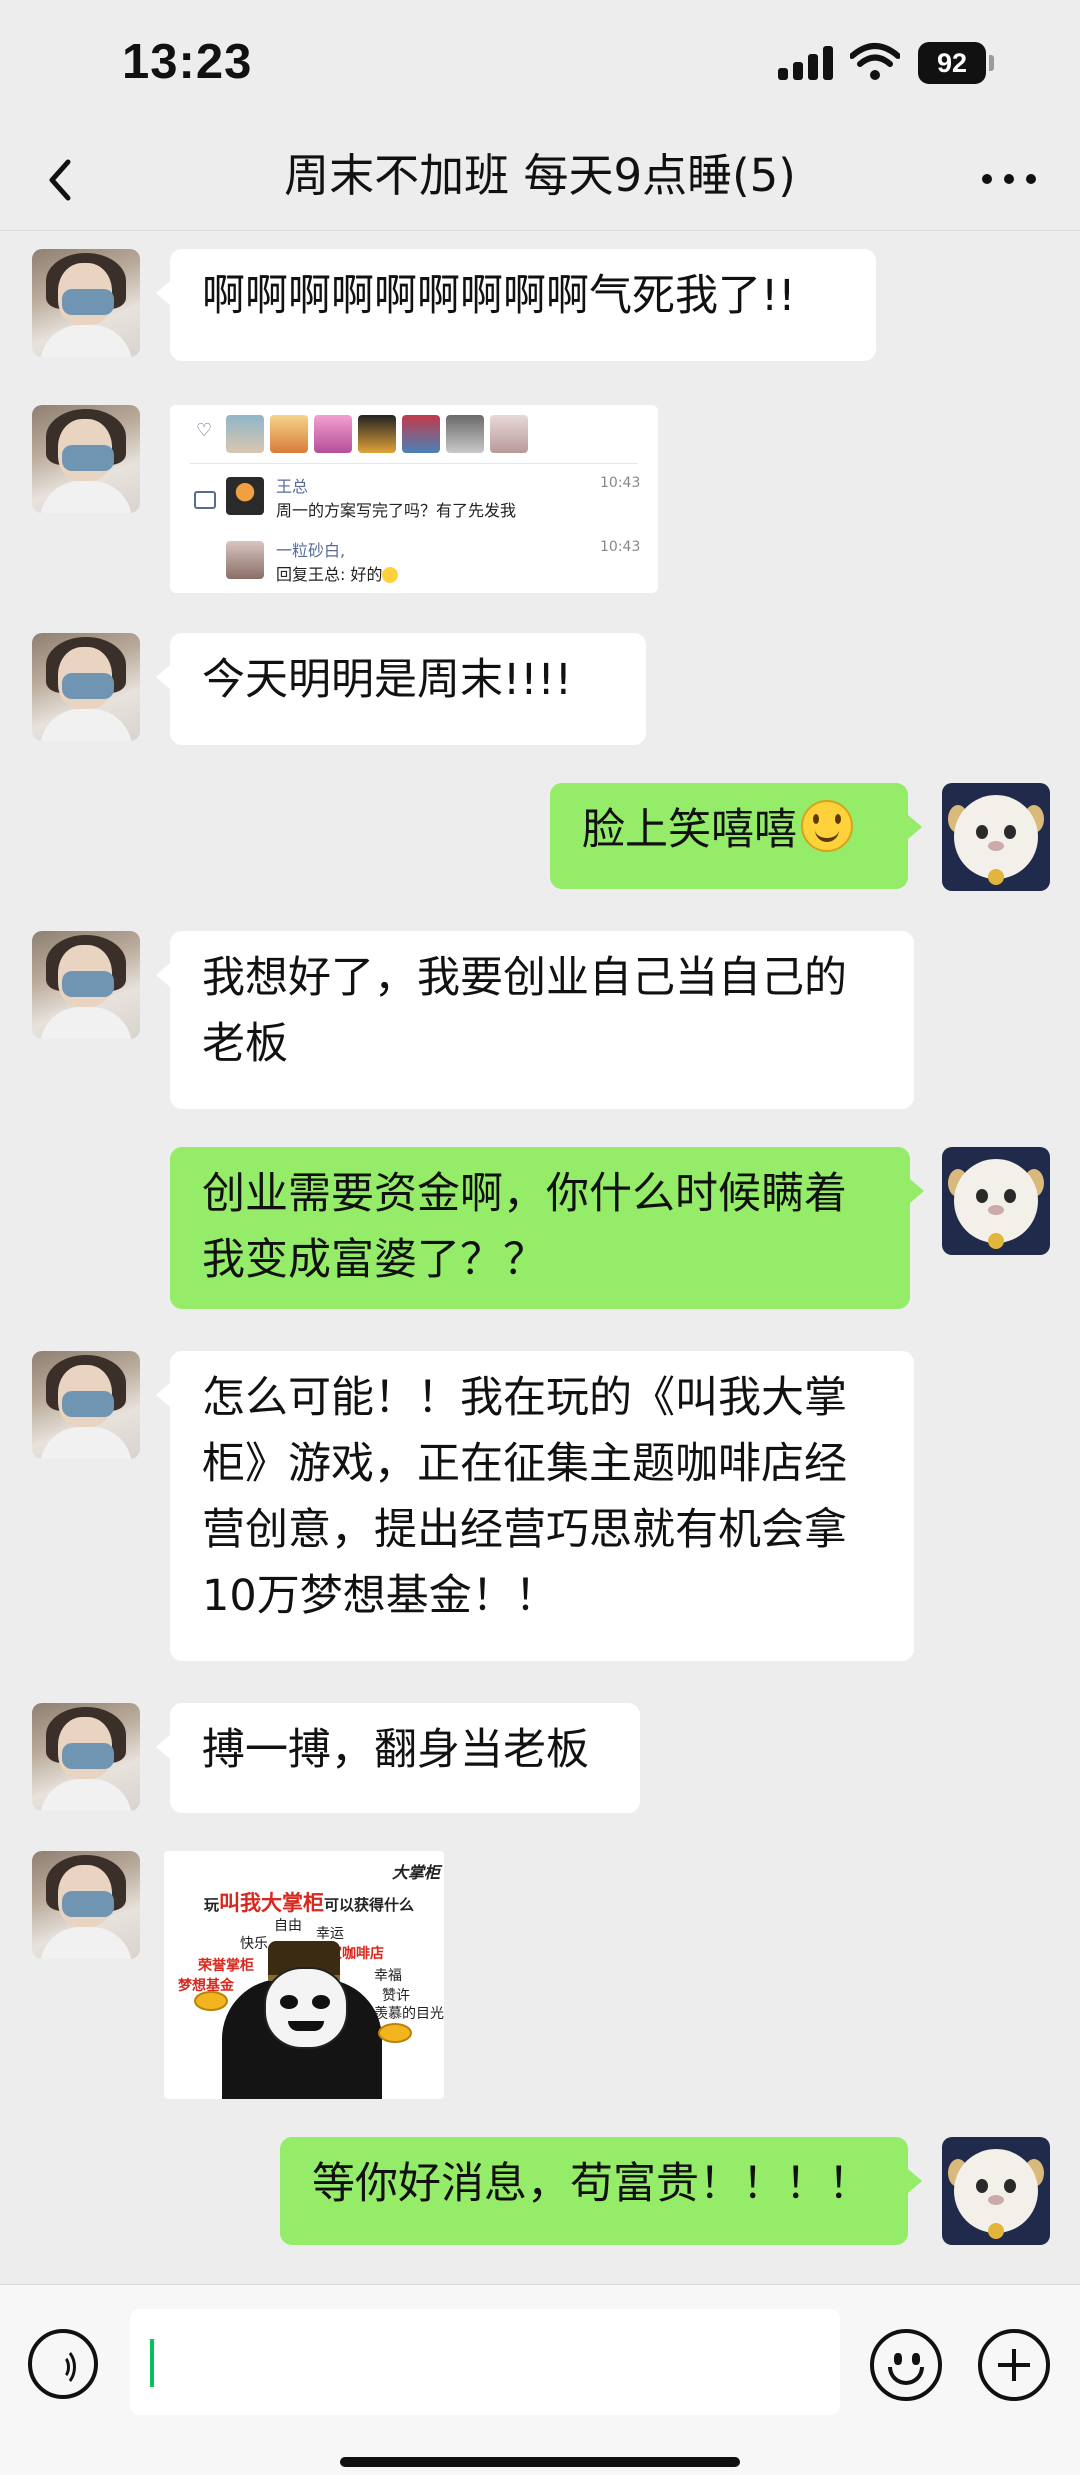 The width and height of the screenshot is (1080, 2475). What do you see at coordinates (524, 1398) in the screenshot?
I see `message-text-line: 怎么可能！！我在玩的《叫我大掌` at bounding box center [524, 1398].